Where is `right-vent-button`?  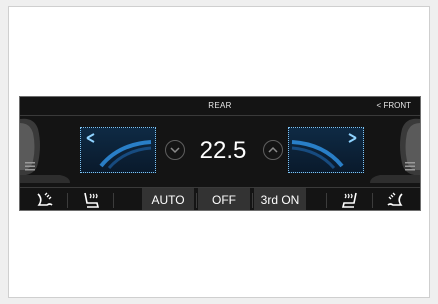
right-vent-button is located at coordinates (326, 150).